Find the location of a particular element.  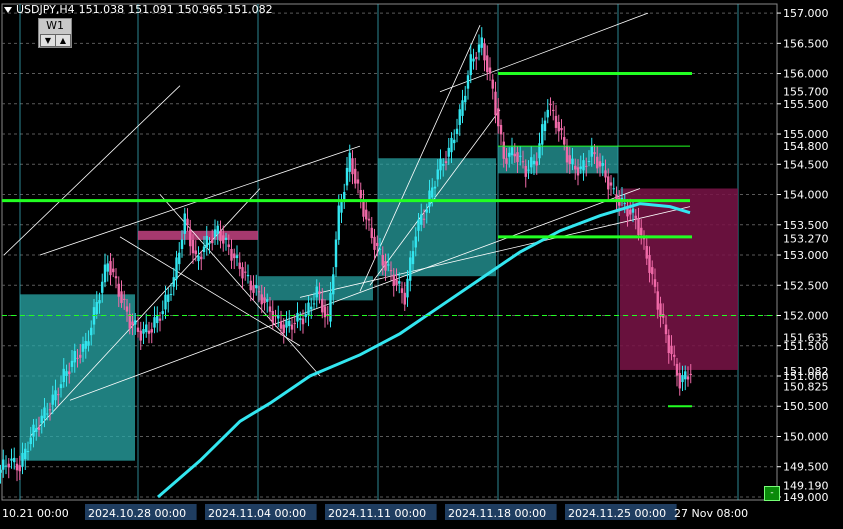

price-label: 154.800 is located at coordinates (806, 146).